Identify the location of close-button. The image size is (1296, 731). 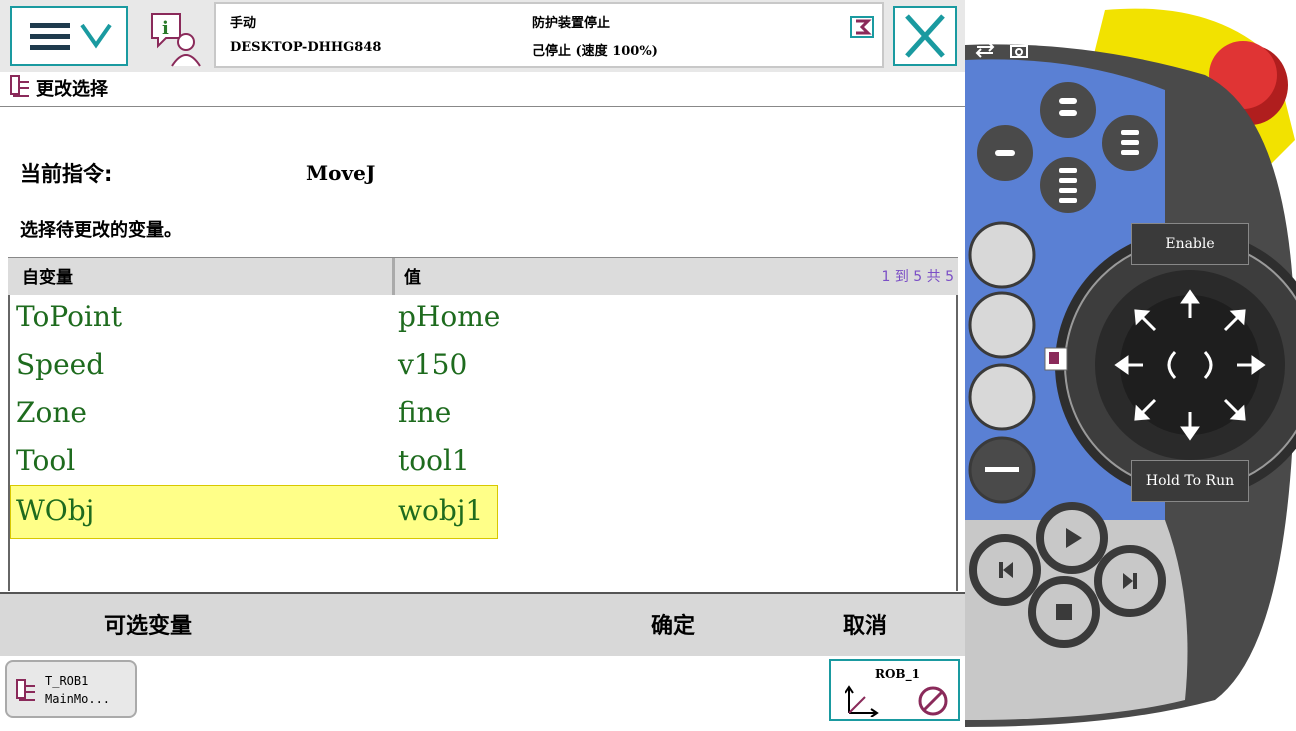
(925, 36).